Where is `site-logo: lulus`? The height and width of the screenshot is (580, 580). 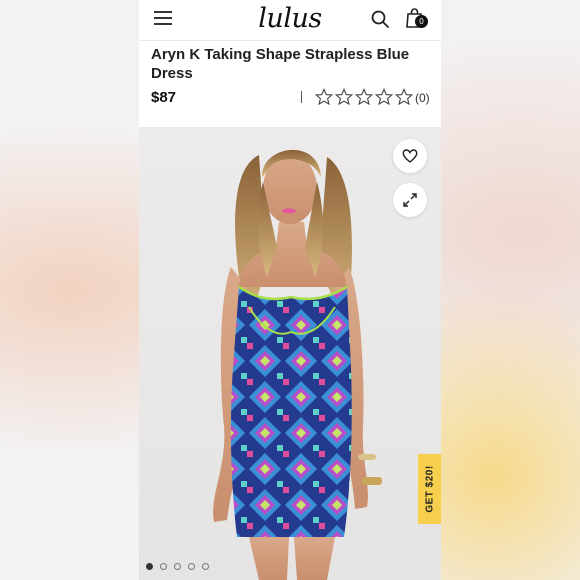
site-logo: lulus is located at coordinates (290, 18).